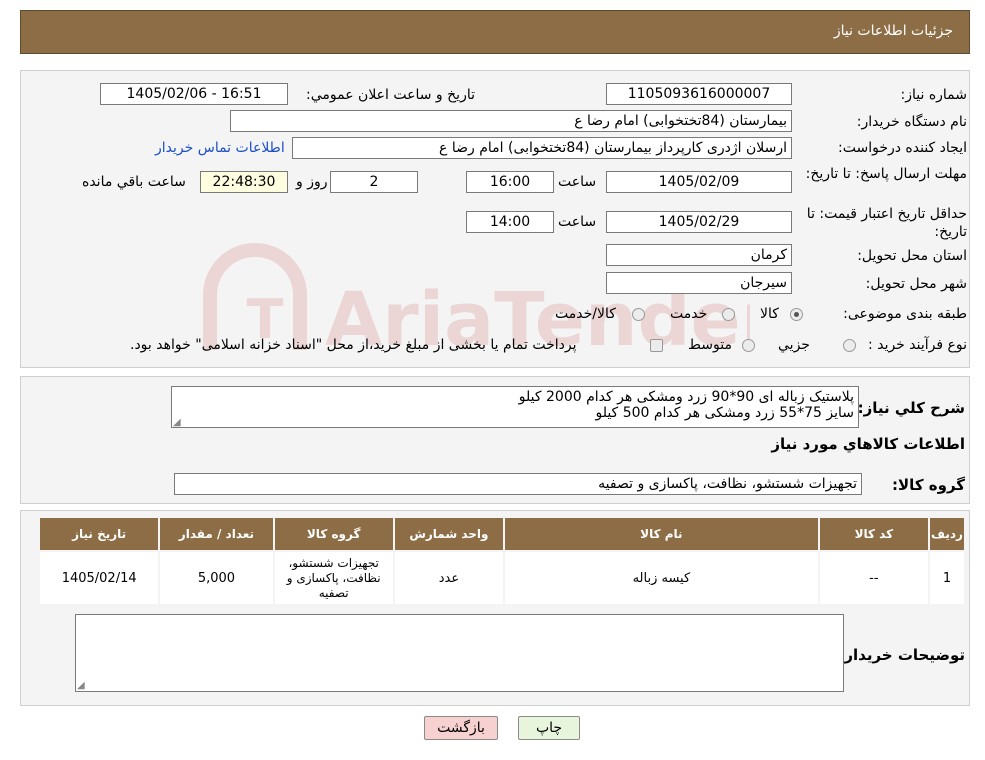 The image size is (985, 760). I want to click on cell-qty: 5,000, so click(216, 578).